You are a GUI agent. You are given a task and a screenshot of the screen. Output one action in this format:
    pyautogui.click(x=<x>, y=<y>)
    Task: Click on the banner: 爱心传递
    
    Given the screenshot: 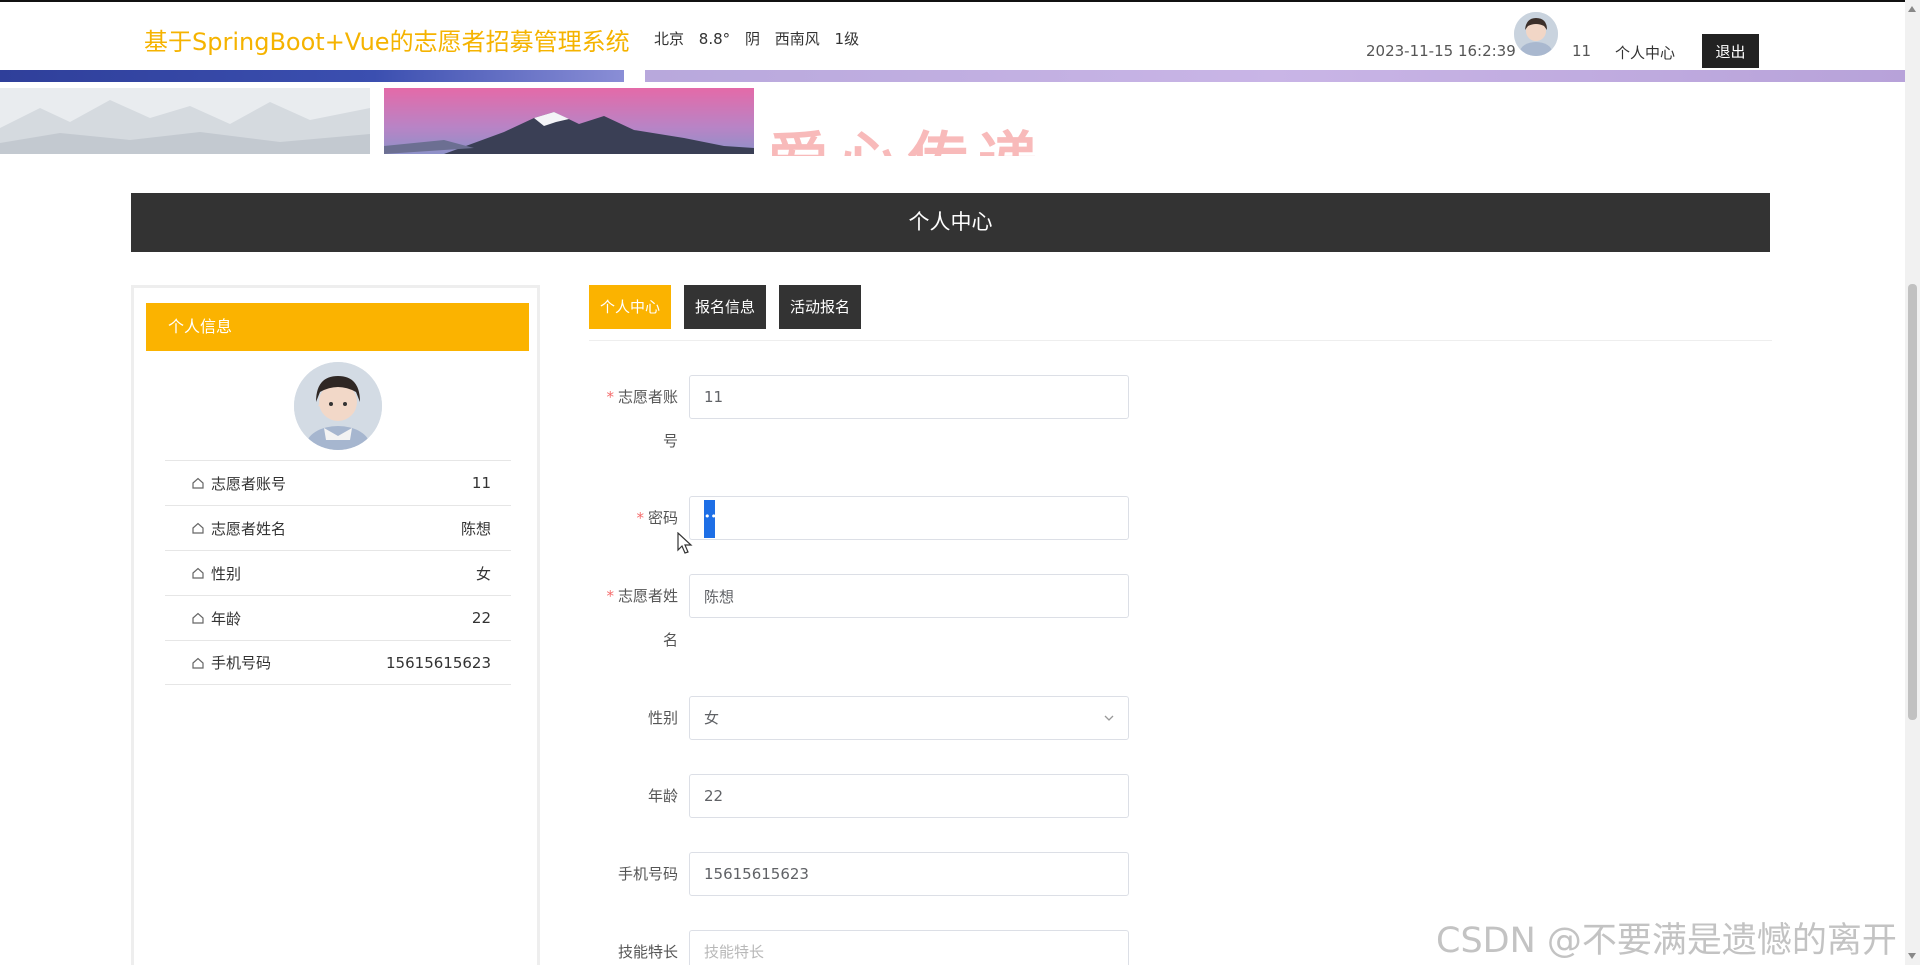 What is the action you would take?
    pyautogui.click(x=952, y=120)
    